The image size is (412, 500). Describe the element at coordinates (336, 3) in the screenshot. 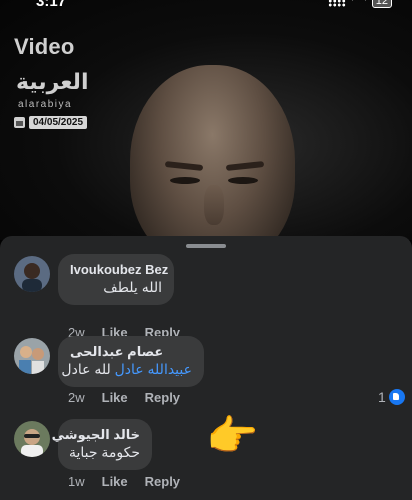

I see `signal-icon` at that location.